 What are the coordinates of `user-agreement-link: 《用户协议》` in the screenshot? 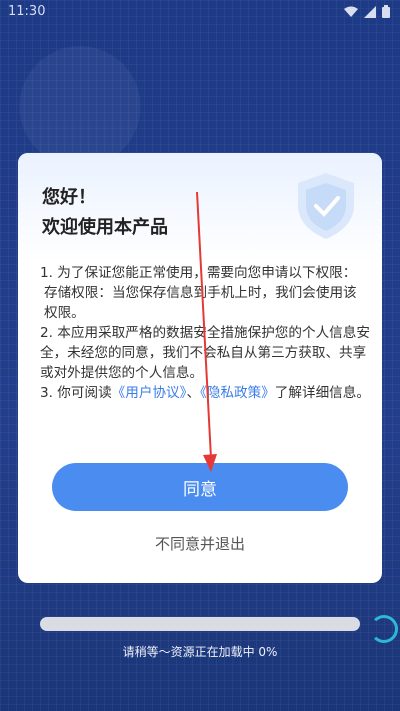 It's located at (149, 393).